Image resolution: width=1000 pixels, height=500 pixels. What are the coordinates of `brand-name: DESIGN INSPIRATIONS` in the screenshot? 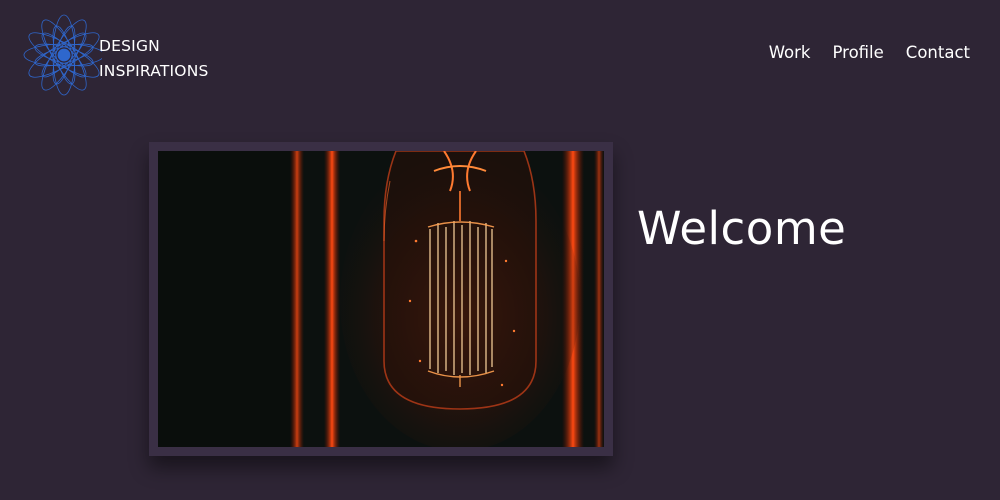 It's located at (154, 59).